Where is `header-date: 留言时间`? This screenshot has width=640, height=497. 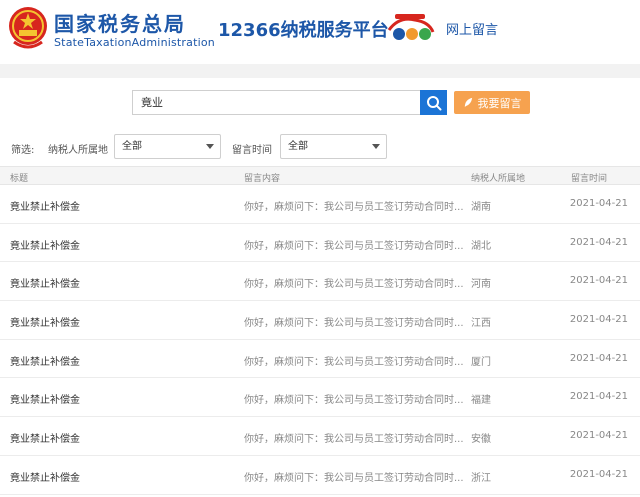
header-date: 留言时间 is located at coordinates (589, 179).